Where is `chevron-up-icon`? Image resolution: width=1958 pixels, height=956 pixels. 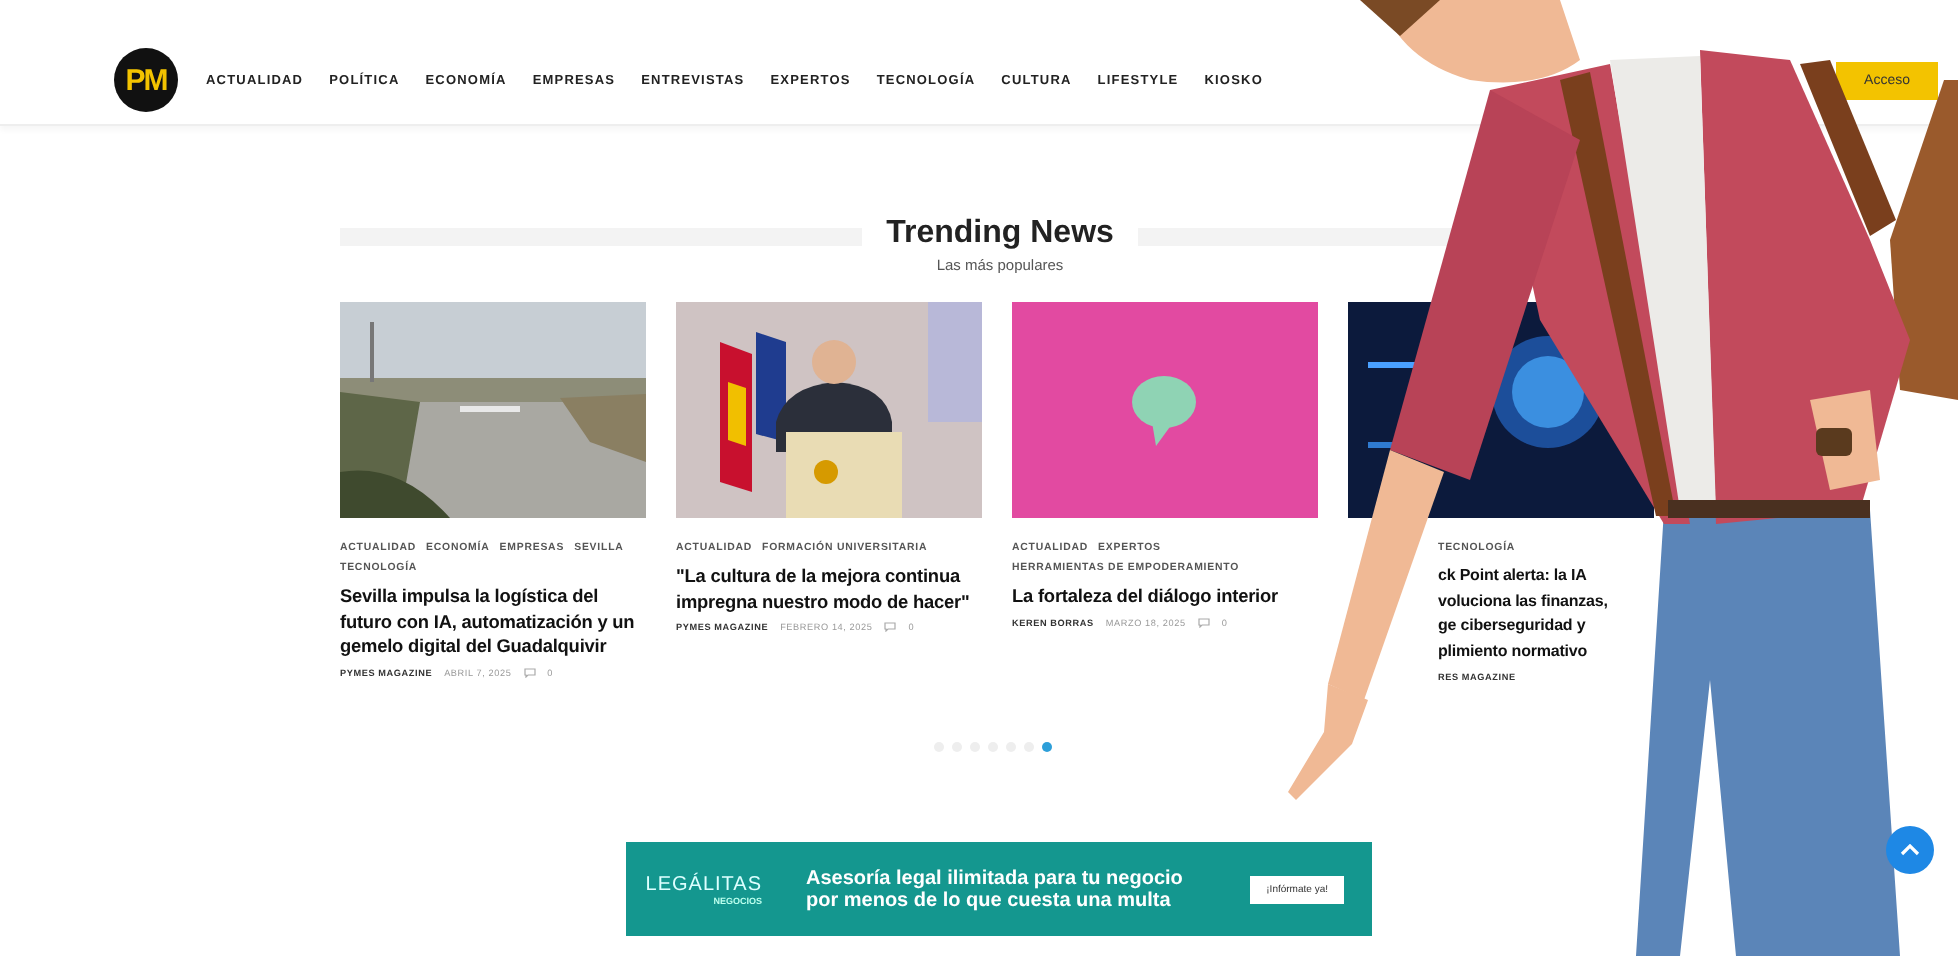
chevron-up-icon is located at coordinates (1910, 850).